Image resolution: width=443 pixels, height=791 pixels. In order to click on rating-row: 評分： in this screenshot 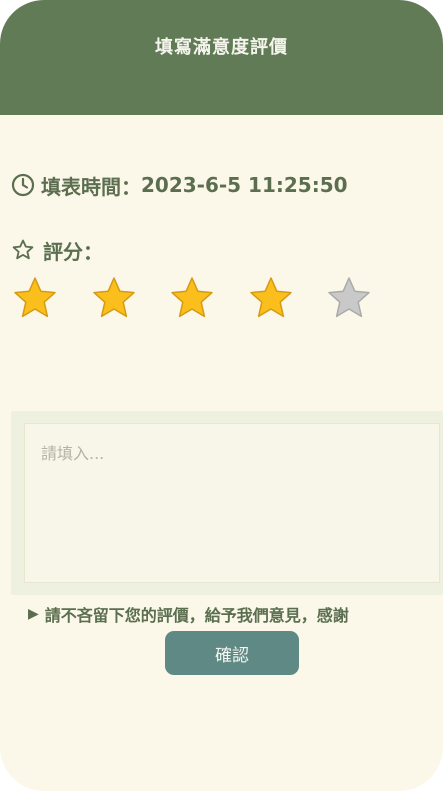, I will do `click(57, 250)`.